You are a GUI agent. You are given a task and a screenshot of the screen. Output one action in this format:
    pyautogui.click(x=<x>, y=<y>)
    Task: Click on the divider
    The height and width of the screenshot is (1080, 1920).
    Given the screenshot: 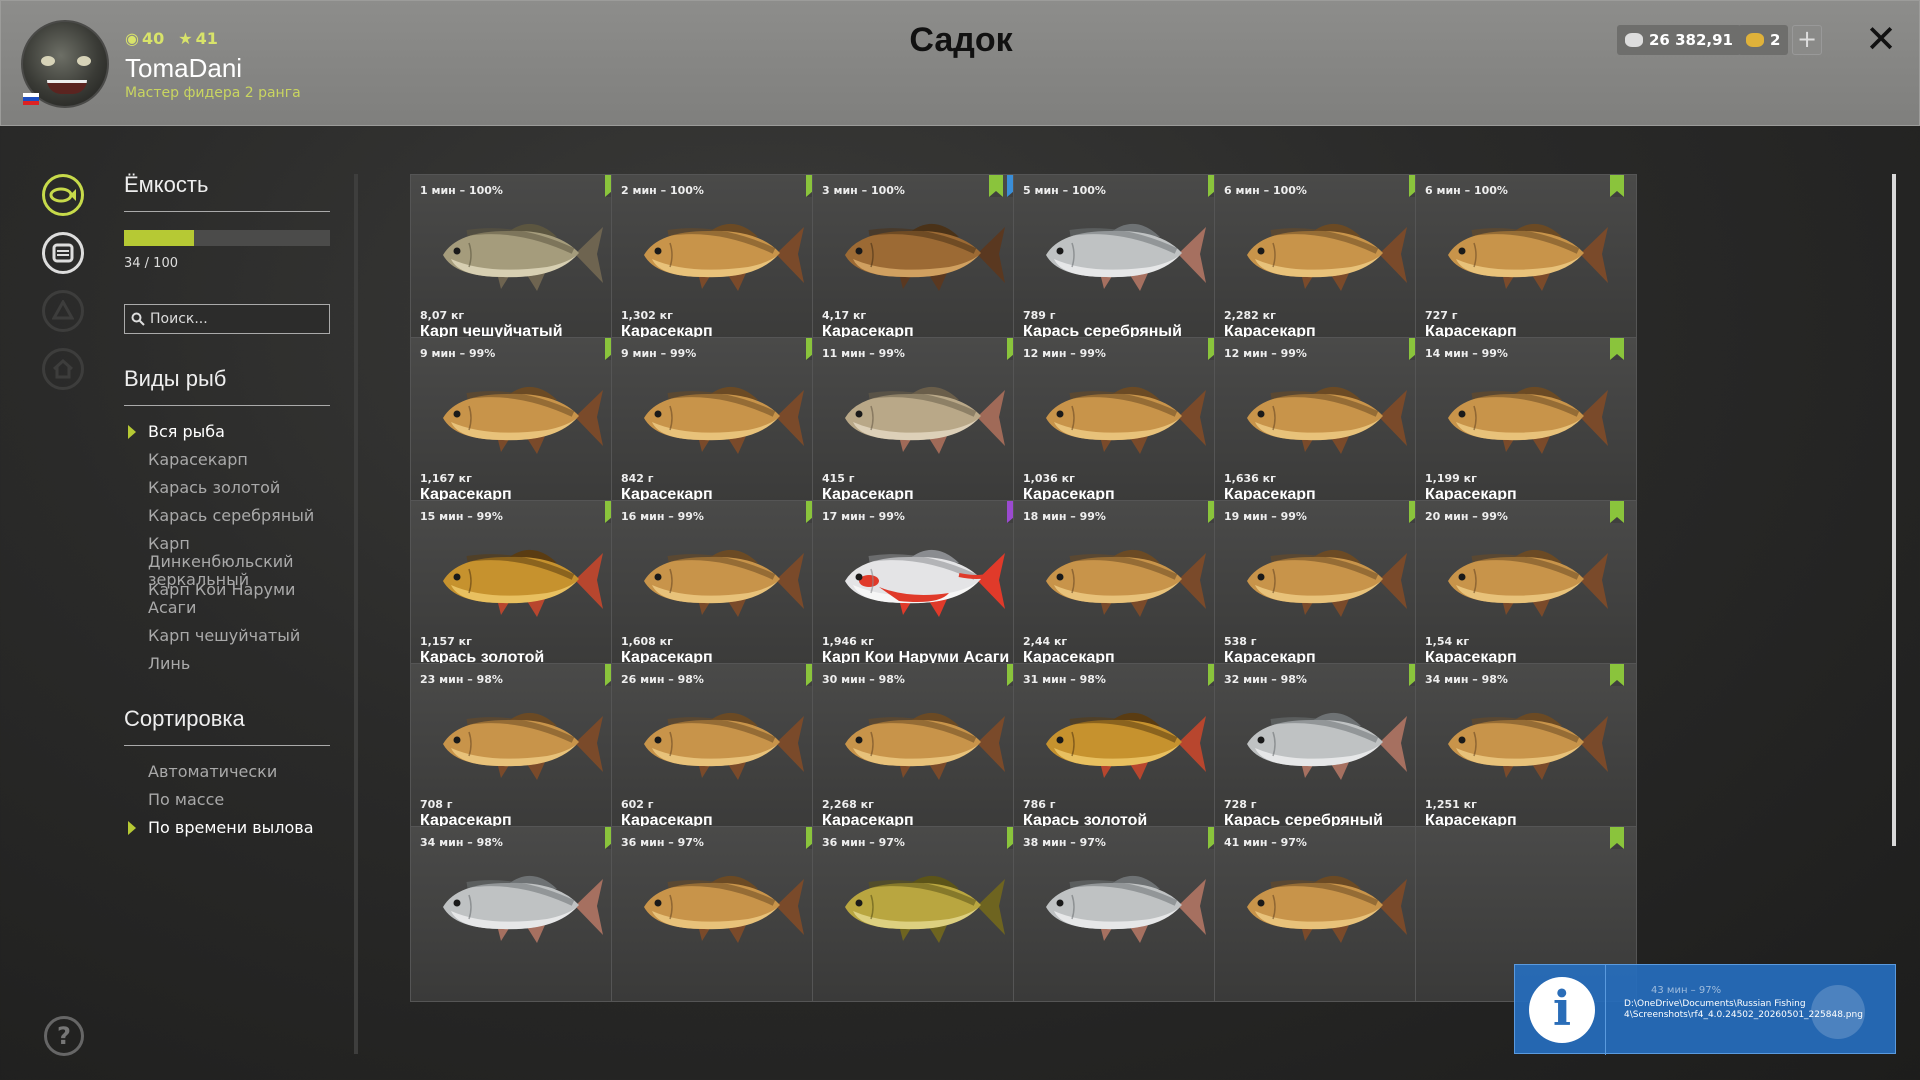 What is the action you would take?
    pyautogui.click(x=1605, y=1010)
    